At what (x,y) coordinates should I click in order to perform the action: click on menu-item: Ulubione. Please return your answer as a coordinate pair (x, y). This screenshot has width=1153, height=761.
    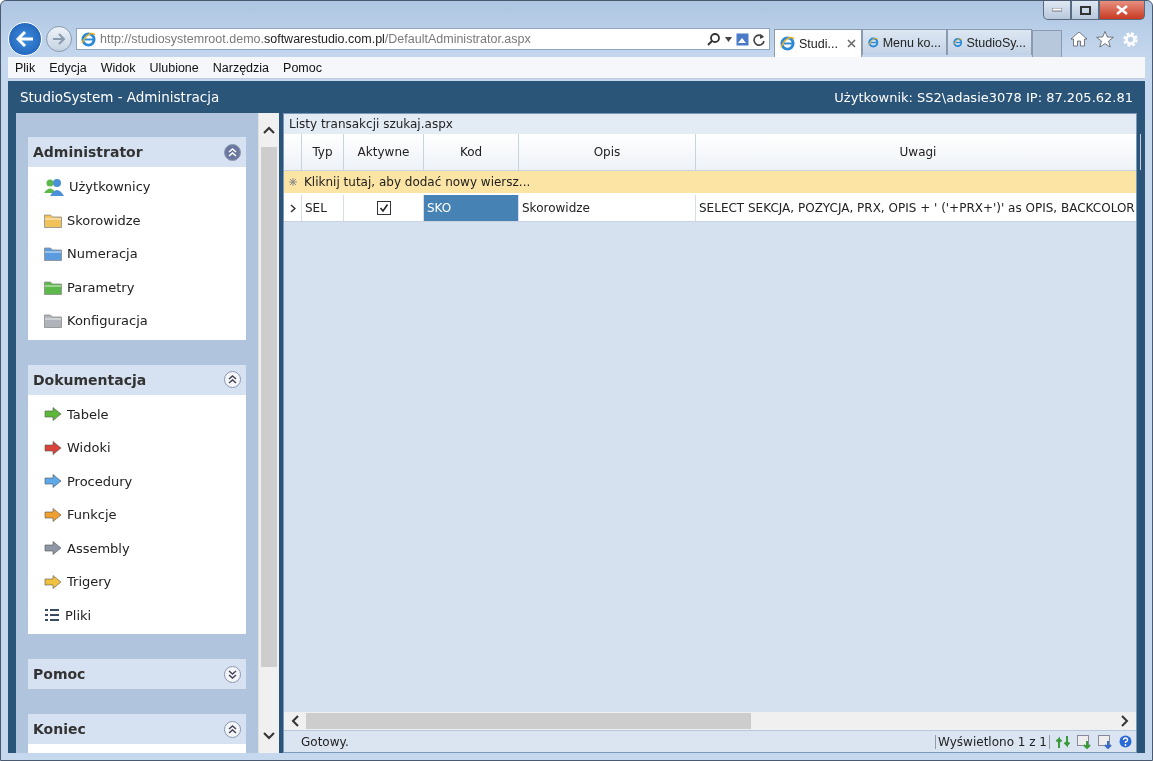
    Looking at the image, I should click on (174, 67).